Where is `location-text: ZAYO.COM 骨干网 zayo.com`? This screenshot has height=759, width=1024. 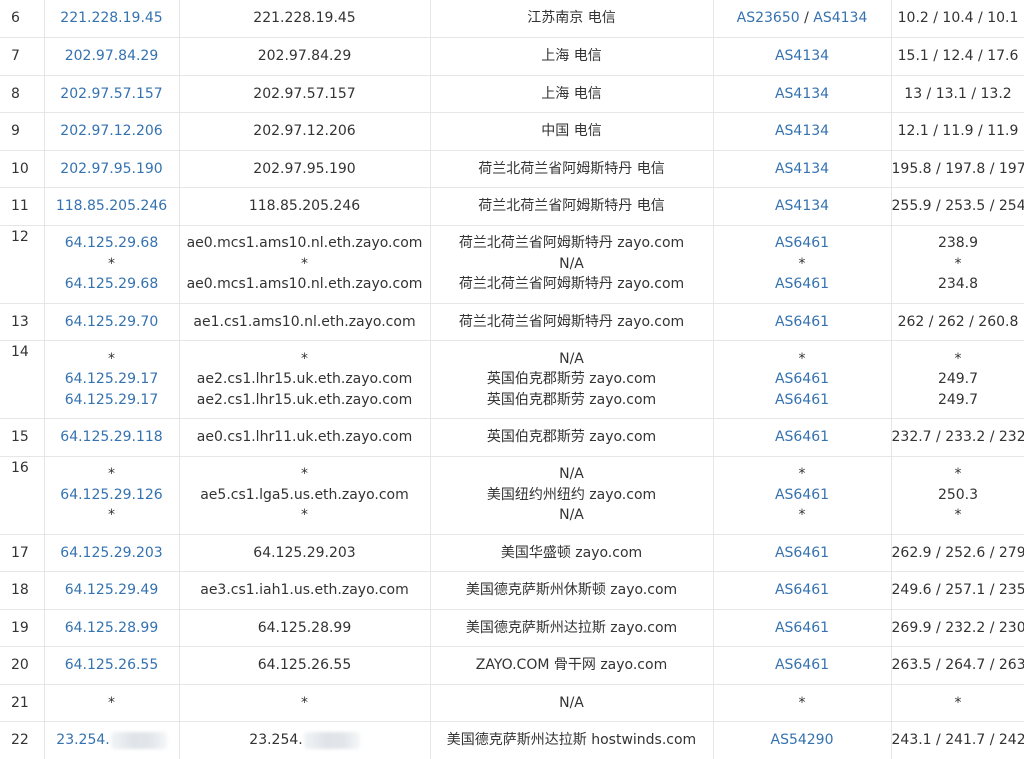 location-text: ZAYO.COM 骨干网 zayo.com is located at coordinates (571, 665).